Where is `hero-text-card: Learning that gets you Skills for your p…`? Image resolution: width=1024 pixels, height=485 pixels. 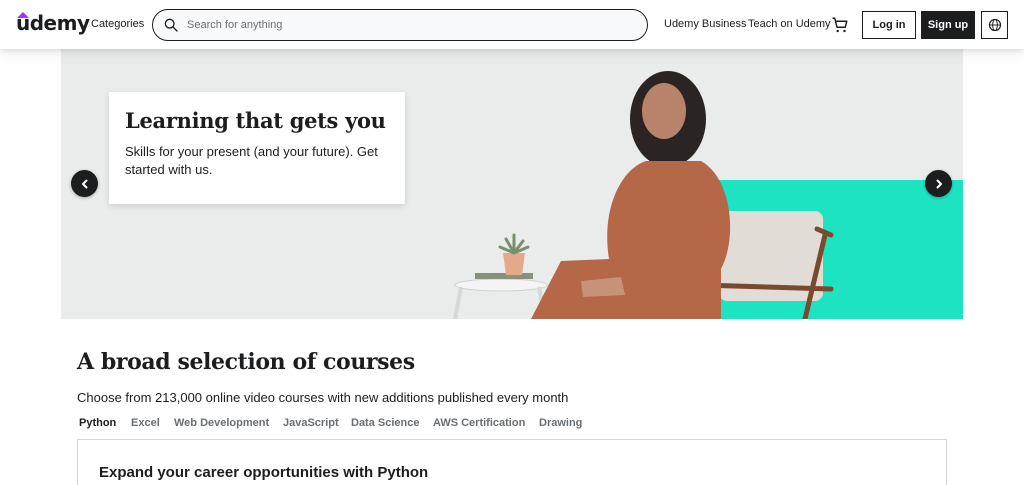 hero-text-card: Learning that gets you Skills for your p… is located at coordinates (257, 148).